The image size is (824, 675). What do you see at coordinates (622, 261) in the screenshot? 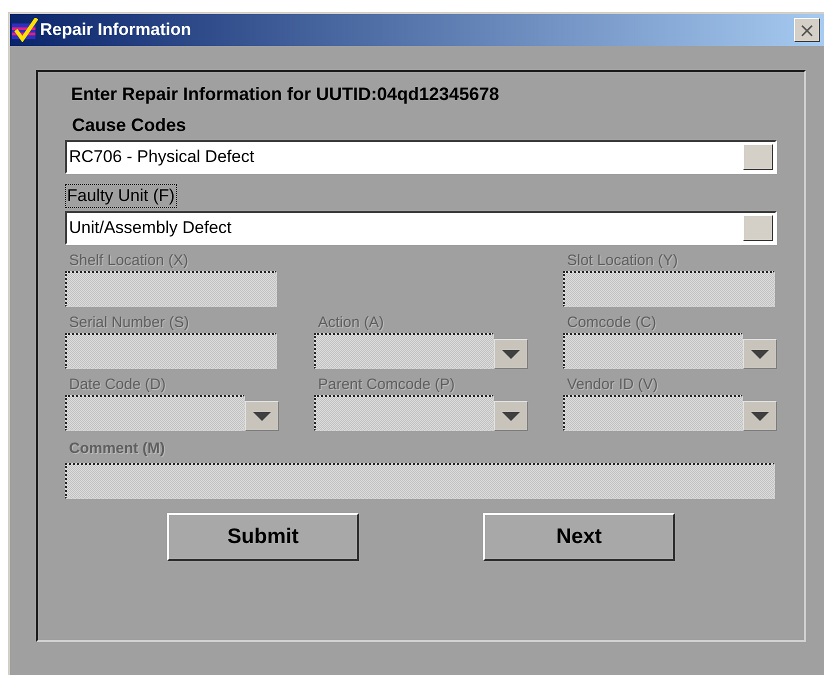
I see `field-label: Slot Location (Y)` at bounding box center [622, 261].